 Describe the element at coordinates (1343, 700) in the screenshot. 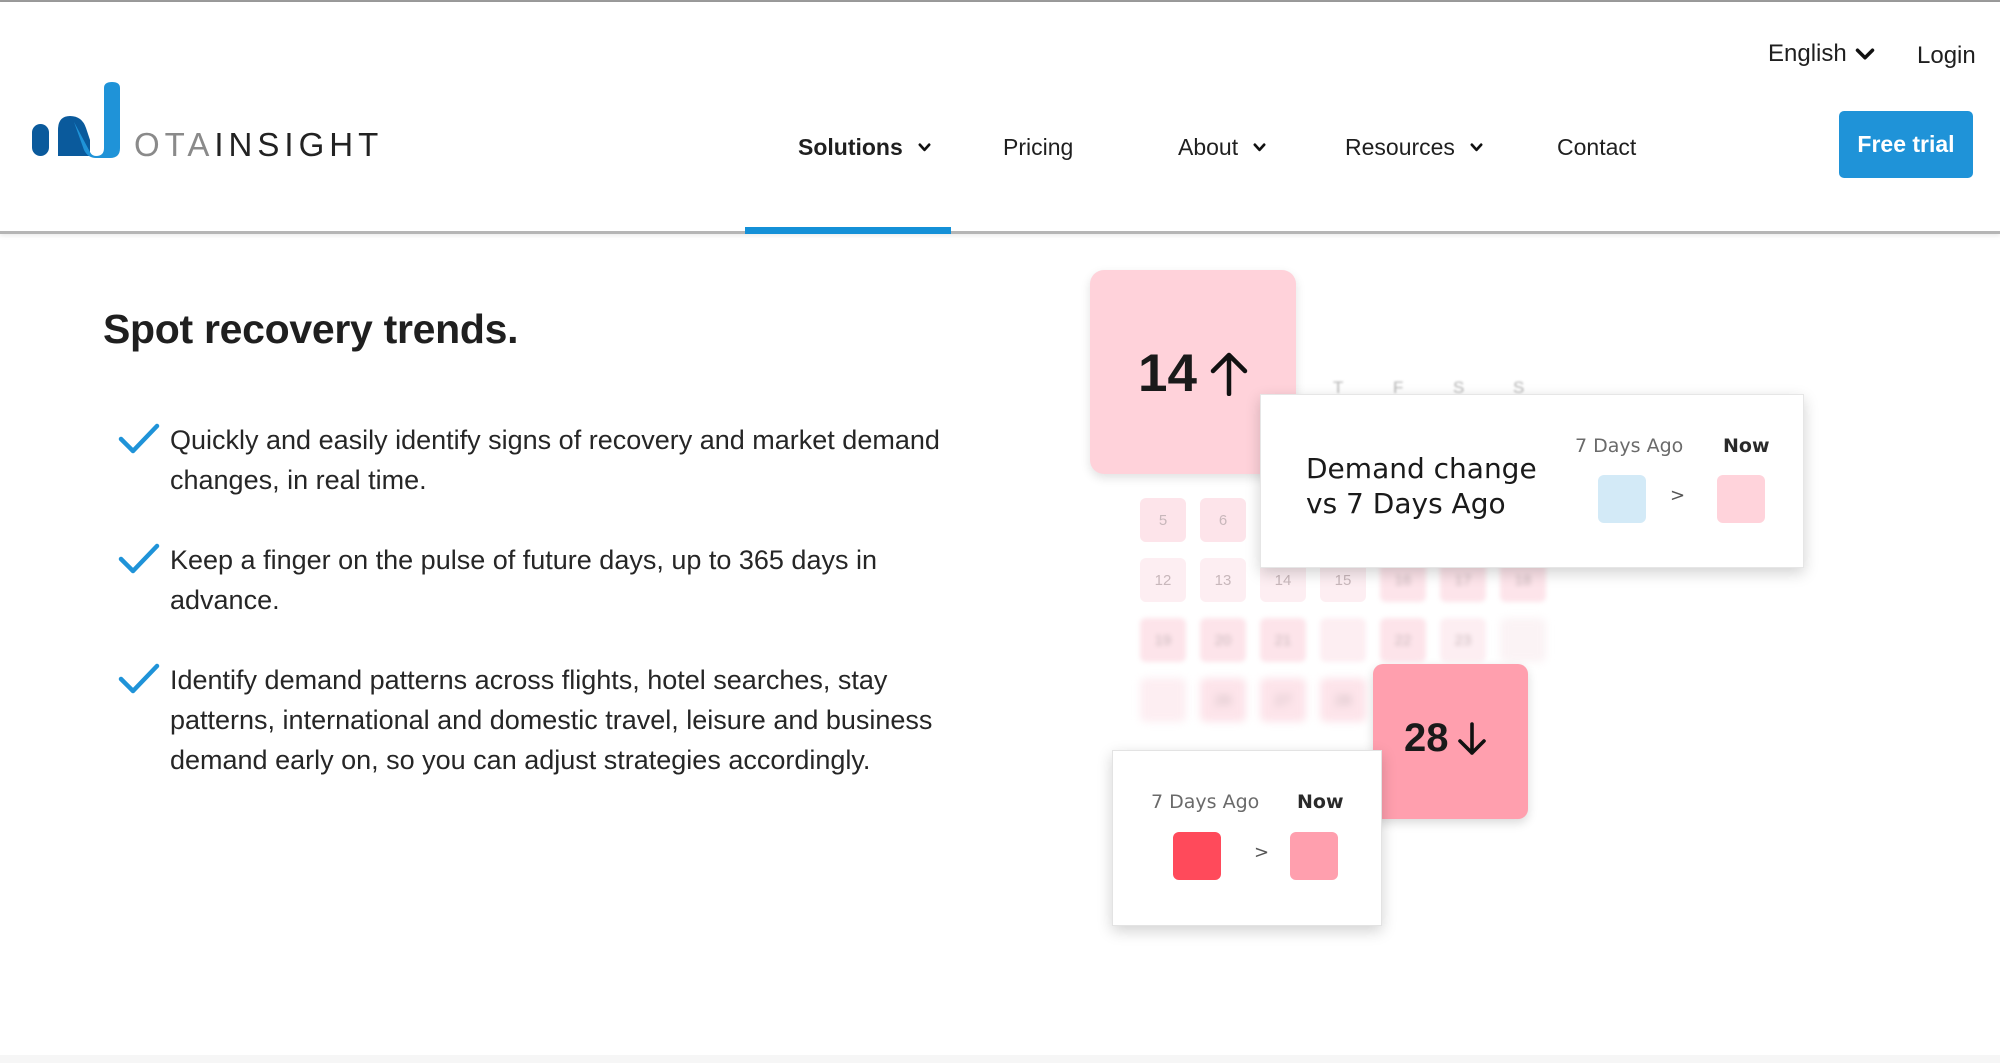

I see `calendar-day: 28` at that location.